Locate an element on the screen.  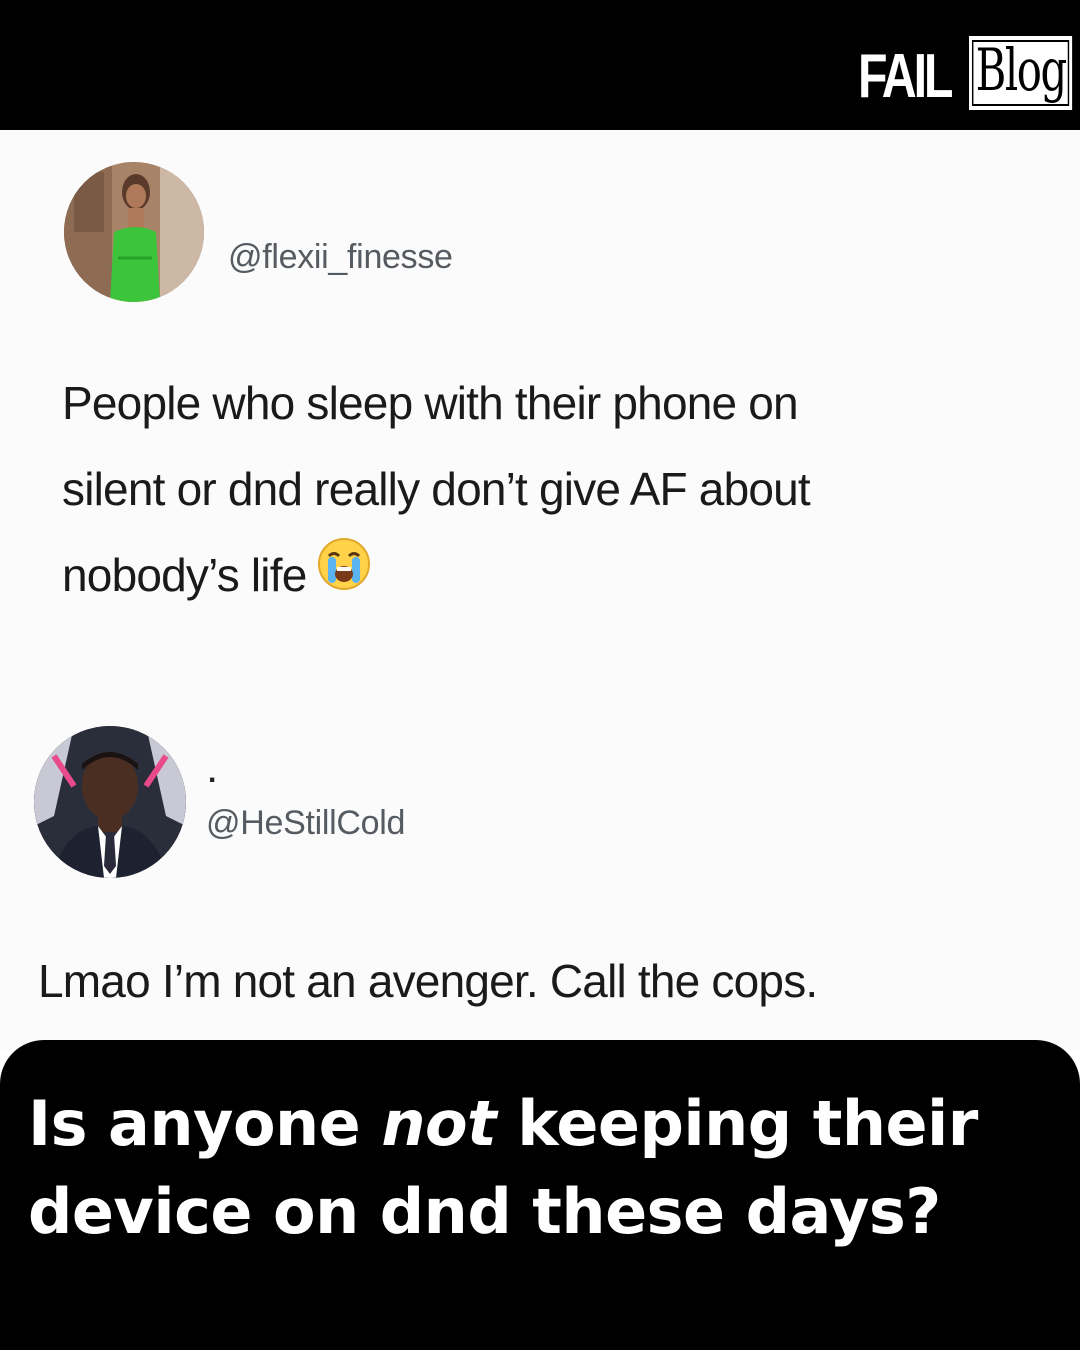
tweet-1-handle: @flexii_finesse is located at coordinates (340, 257).